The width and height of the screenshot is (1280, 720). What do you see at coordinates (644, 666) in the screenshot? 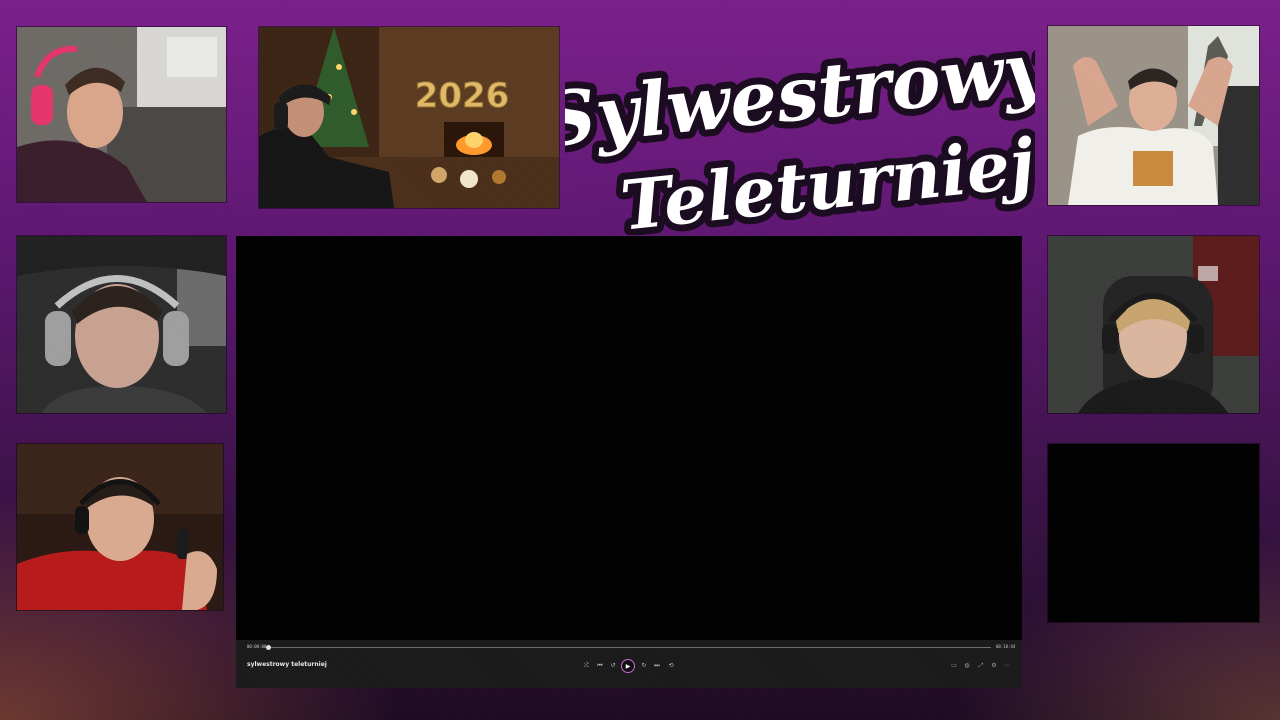
I see `forward-10-icon: ↻` at bounding box center [644, 666].